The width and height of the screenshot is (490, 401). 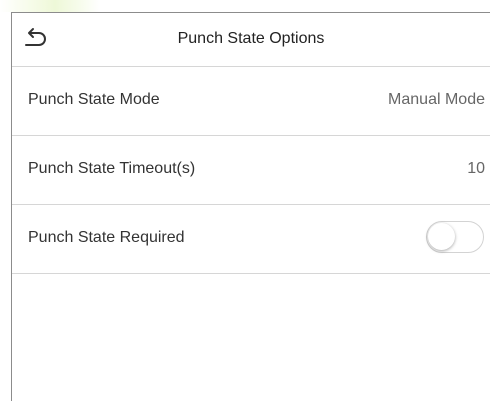 What do you see at coordinates (106, 237) in the screenshot?
I see `punch-state-required-label: Punch State Required` at bounding box center [106, 237].